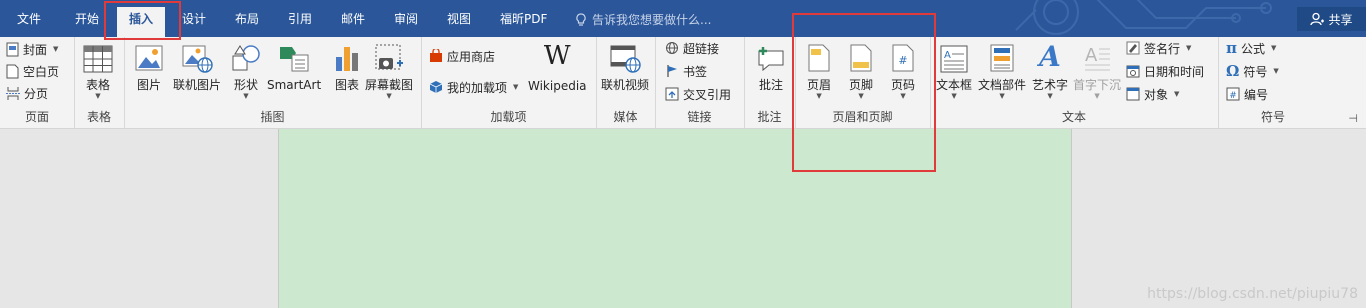 The height and width of the screenshot is (308, 1366). I want to click on store-bag-icon, so click(436, 55).